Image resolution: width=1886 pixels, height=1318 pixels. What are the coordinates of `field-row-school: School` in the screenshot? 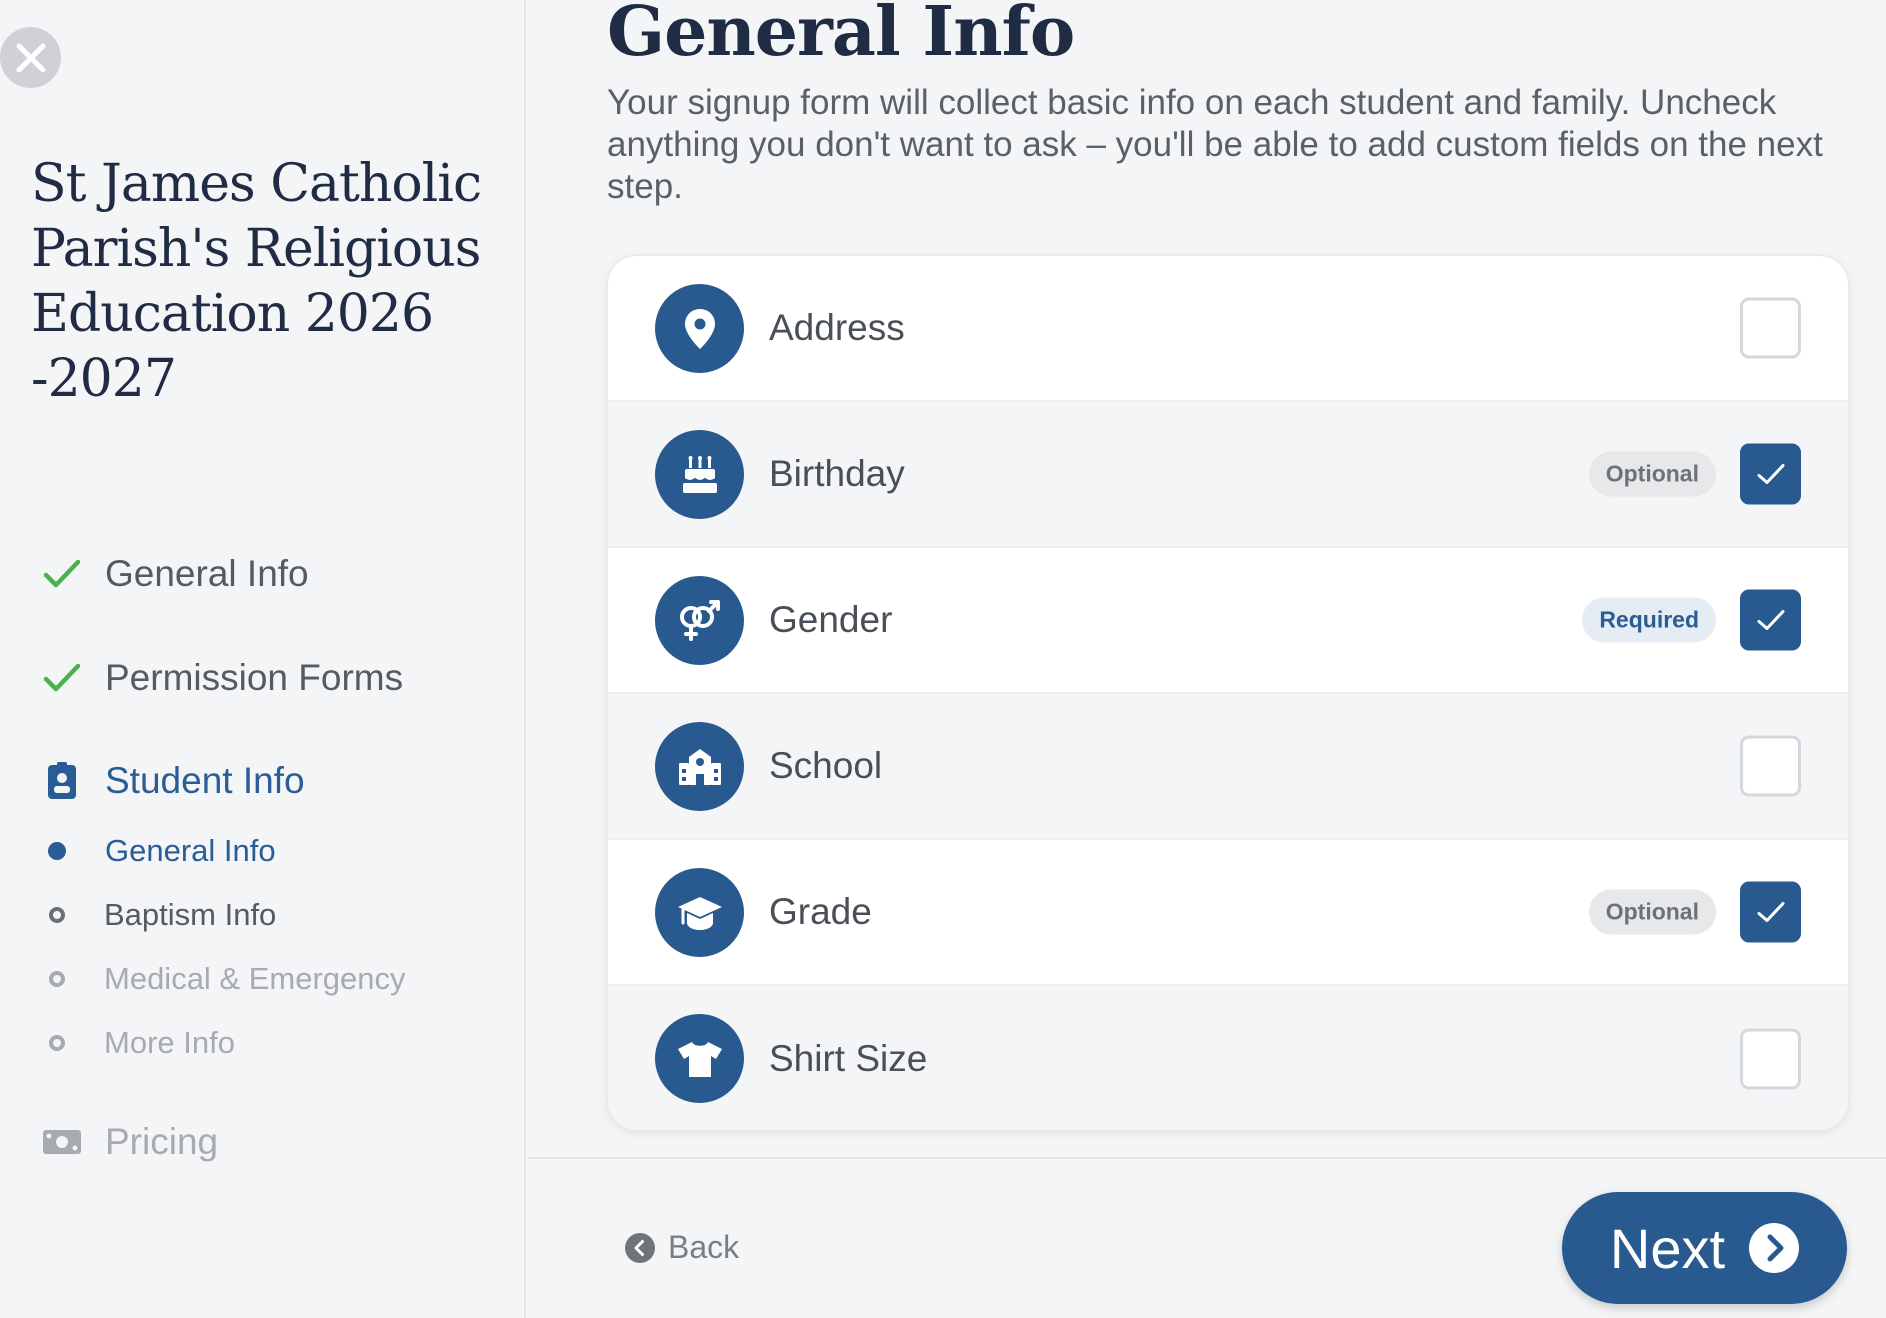 It's located at (1228, 767).